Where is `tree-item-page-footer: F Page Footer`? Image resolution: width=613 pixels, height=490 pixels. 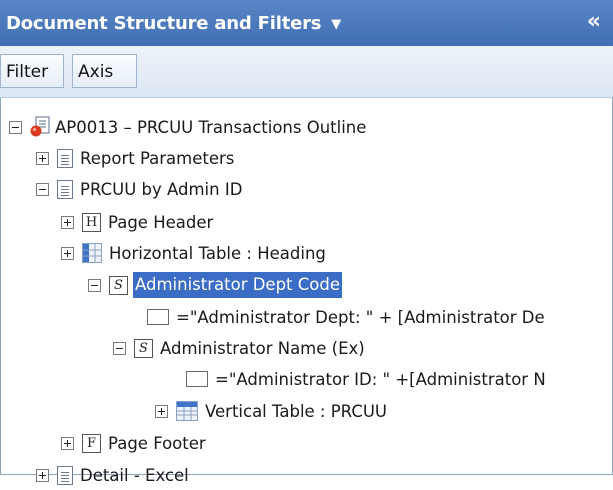 tree-item-page-footer: F Page Footer is located at coordinates (133, 443).